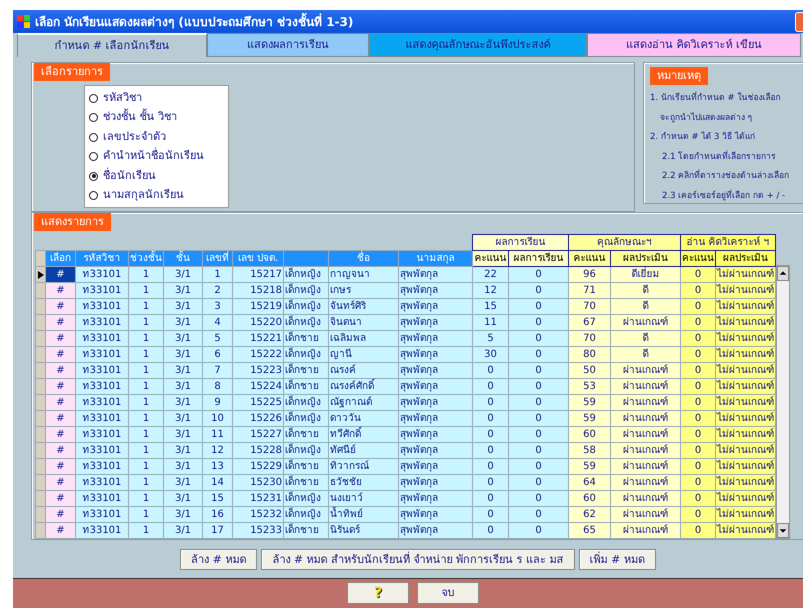 The height and width of the screenshot is (608, 803). Describe the element at coordinates (617, 559) in the screenshot. I see `action-button: เพิ่ม # หมด` at that location.